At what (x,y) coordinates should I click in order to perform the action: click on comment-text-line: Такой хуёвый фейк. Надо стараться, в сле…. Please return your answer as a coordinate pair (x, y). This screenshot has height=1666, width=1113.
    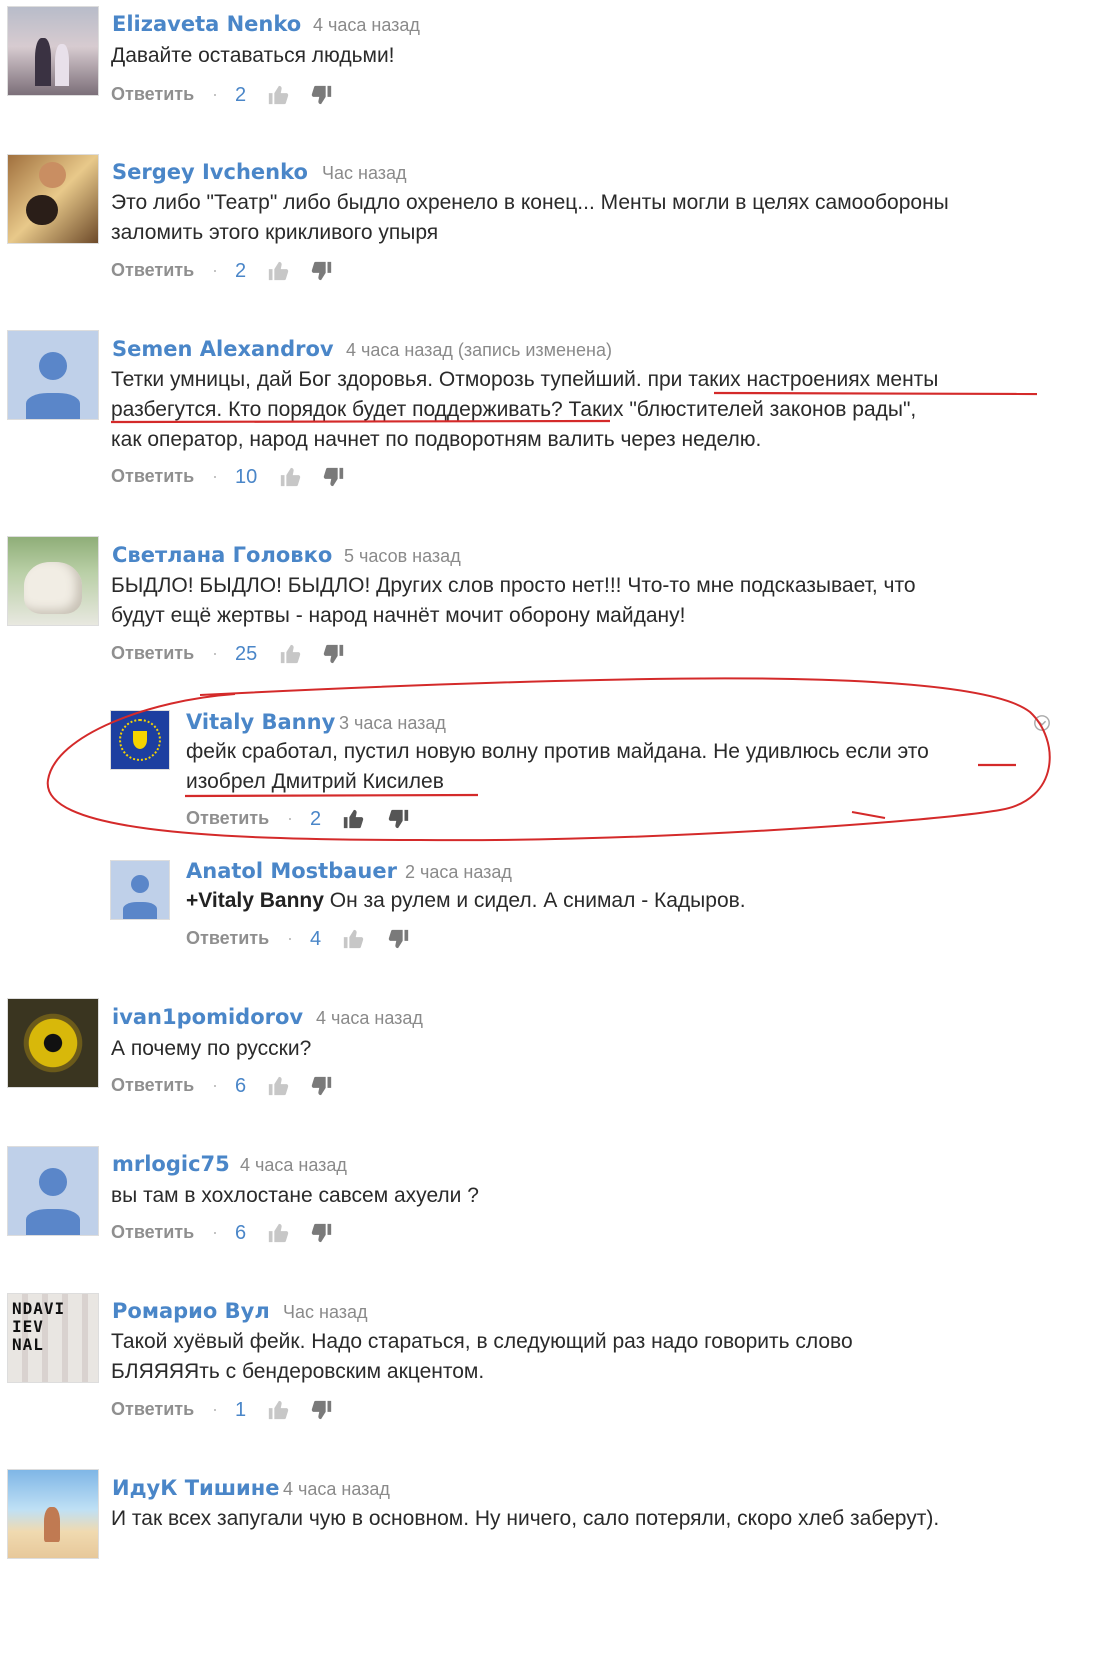
    Looking at the image, I should click on (482, 1341).